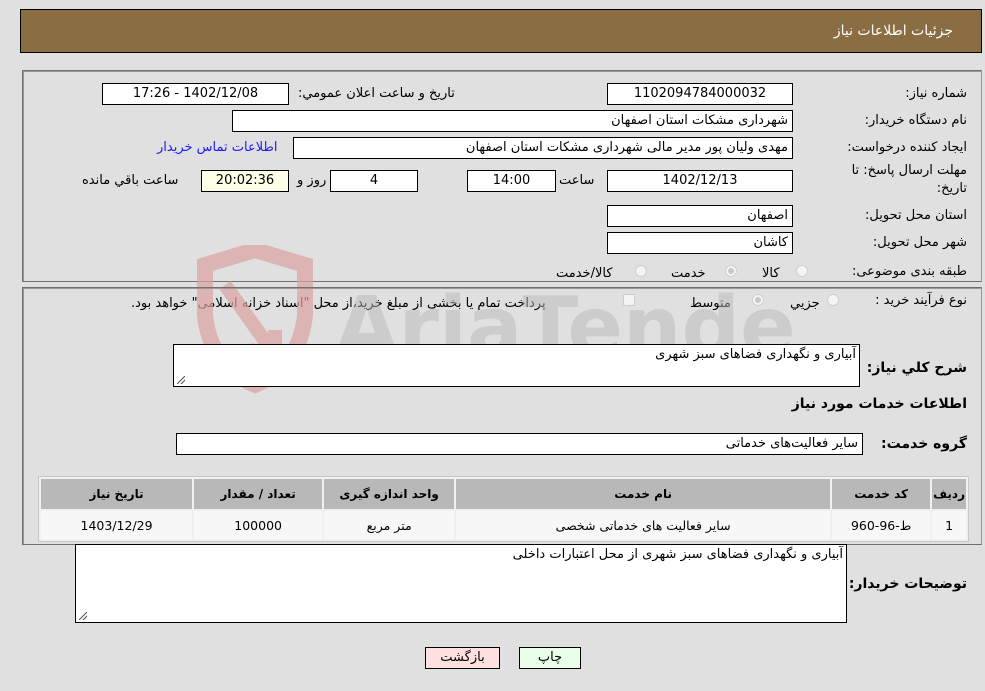  Describe the element at coordinates (550, 658) in the screenshot. I see `print-button: چاپ` at that location.